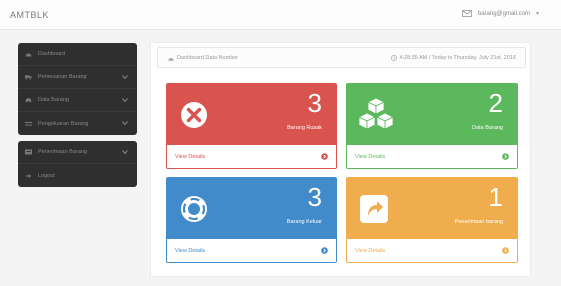  What do you see at coordinates (432, 208) in the screenshot?
I see `card-header: 1 Penerimaan barang` at bounding box center [432, 208].